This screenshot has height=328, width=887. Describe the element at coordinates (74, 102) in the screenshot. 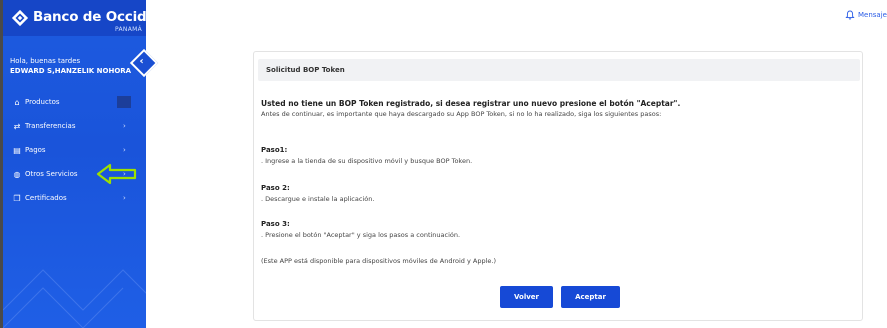

I see `sidebar-item-productos: ⌂ Productos` at that location.